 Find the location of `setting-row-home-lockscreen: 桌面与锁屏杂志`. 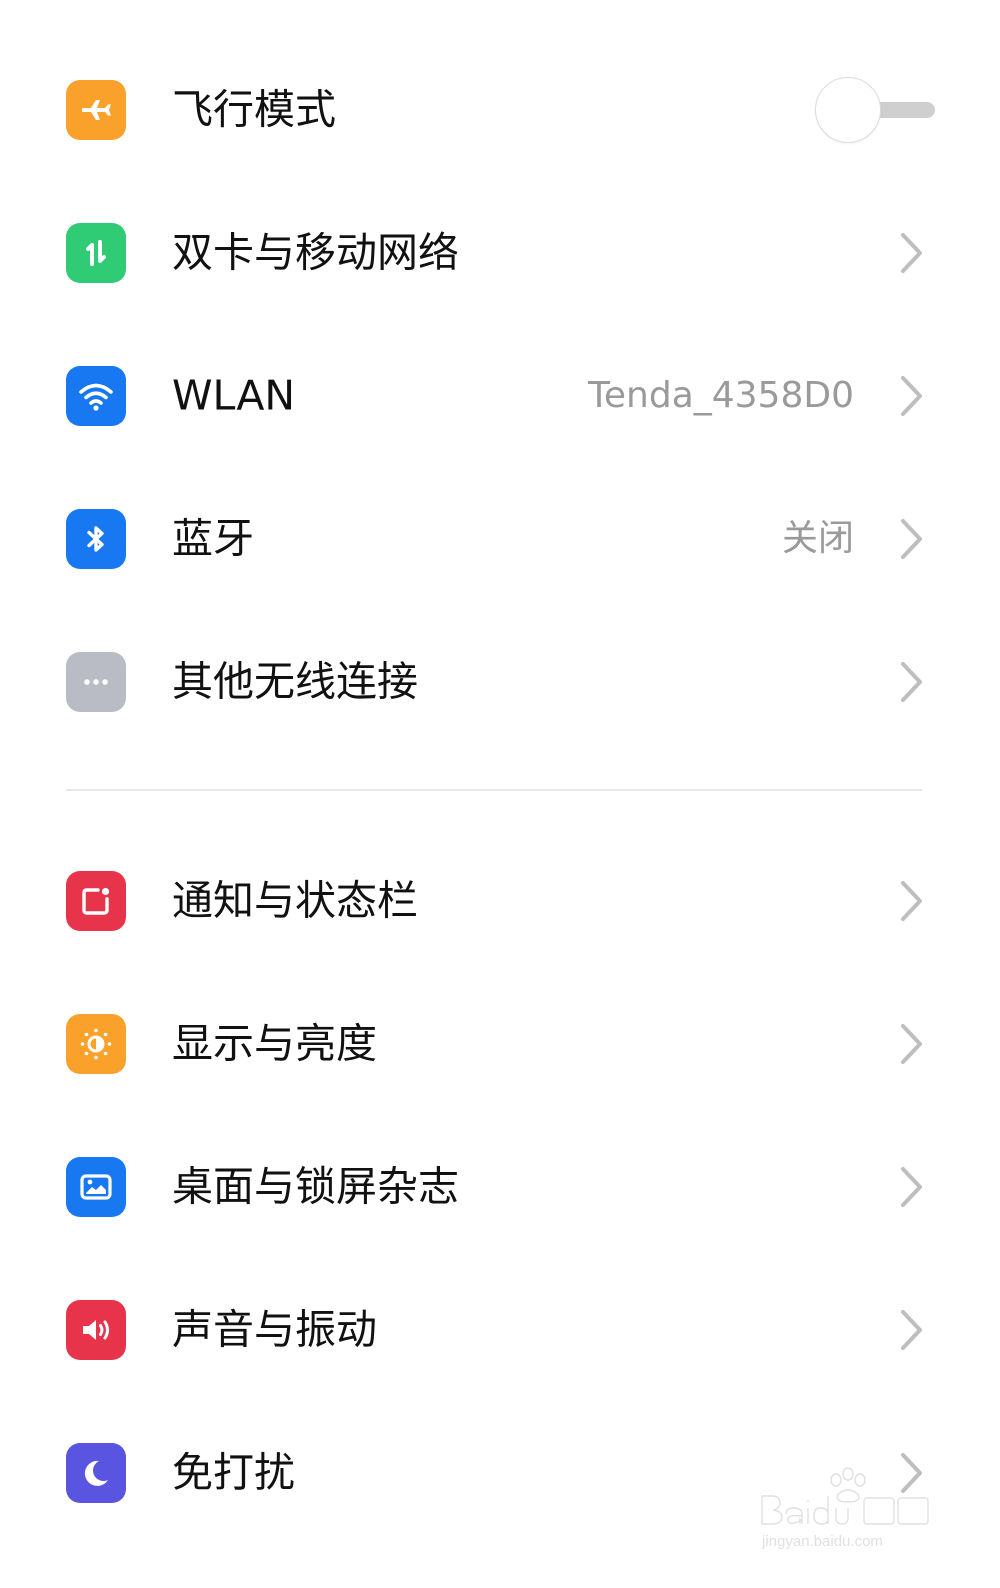

setting-row-home-lockscreen: 桌面与锁屏杂志 is located at coordinates (500, 1186).